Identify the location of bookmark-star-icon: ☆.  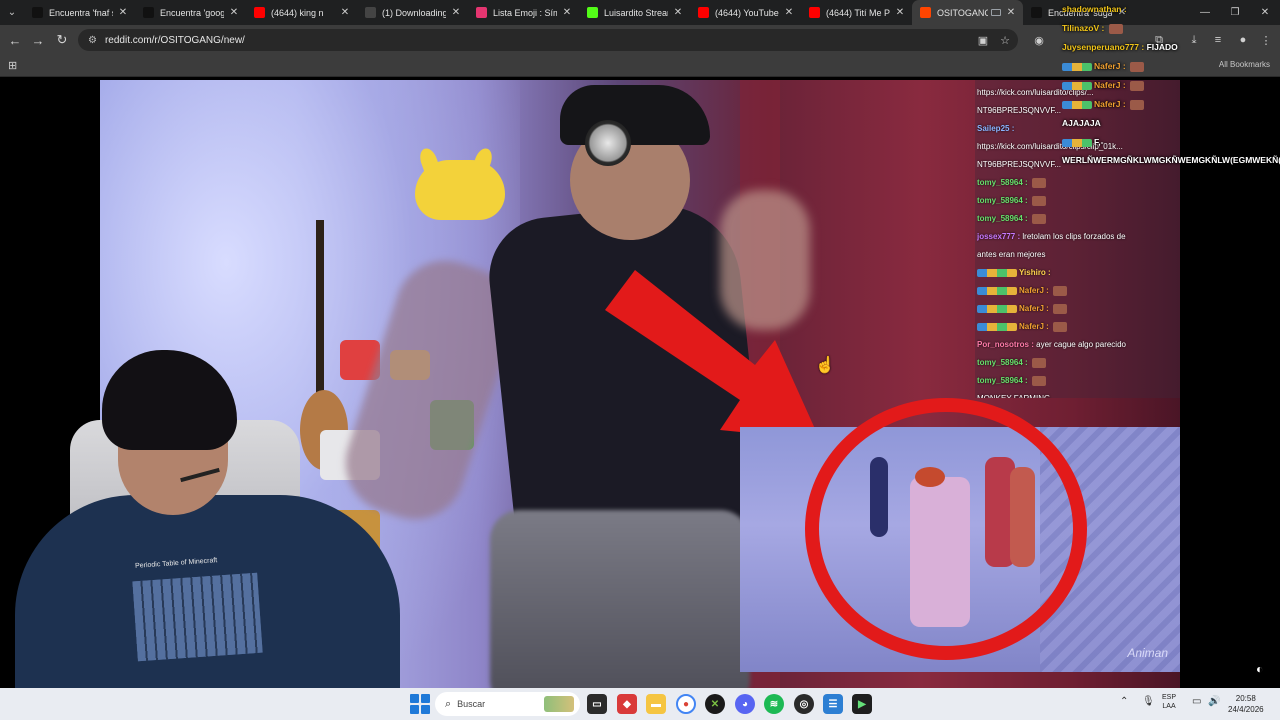
(1005, 40).